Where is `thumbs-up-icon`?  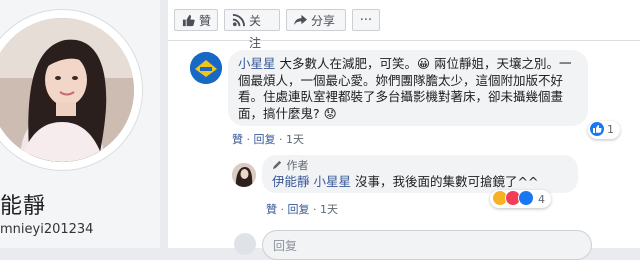
thumbs-up-icon is located at coordinates (188, 20).